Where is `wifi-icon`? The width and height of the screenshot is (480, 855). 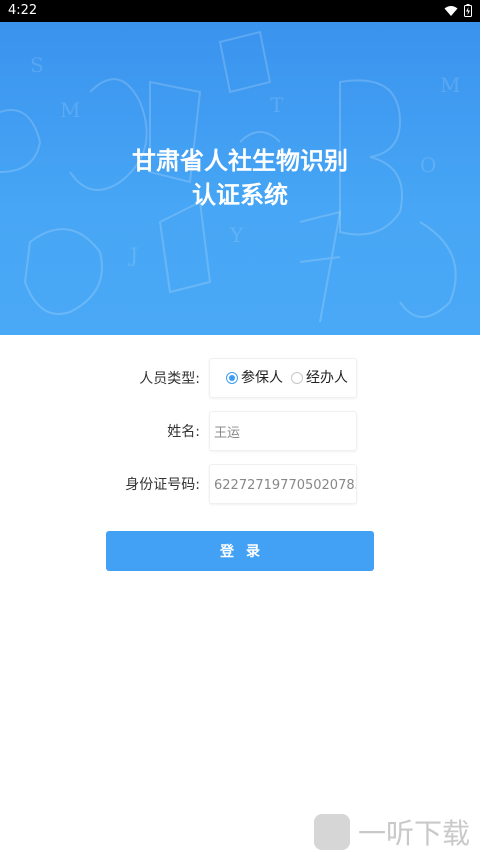 wifi-icon is located at coordinates (451, 10).